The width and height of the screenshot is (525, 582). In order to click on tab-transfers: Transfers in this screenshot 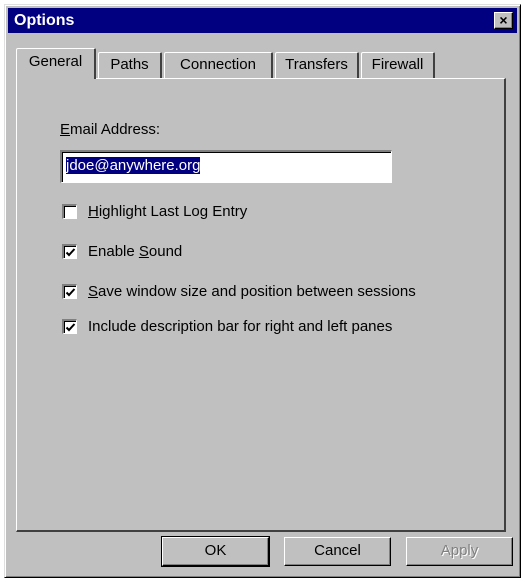, I will do `click(317, 65)`.